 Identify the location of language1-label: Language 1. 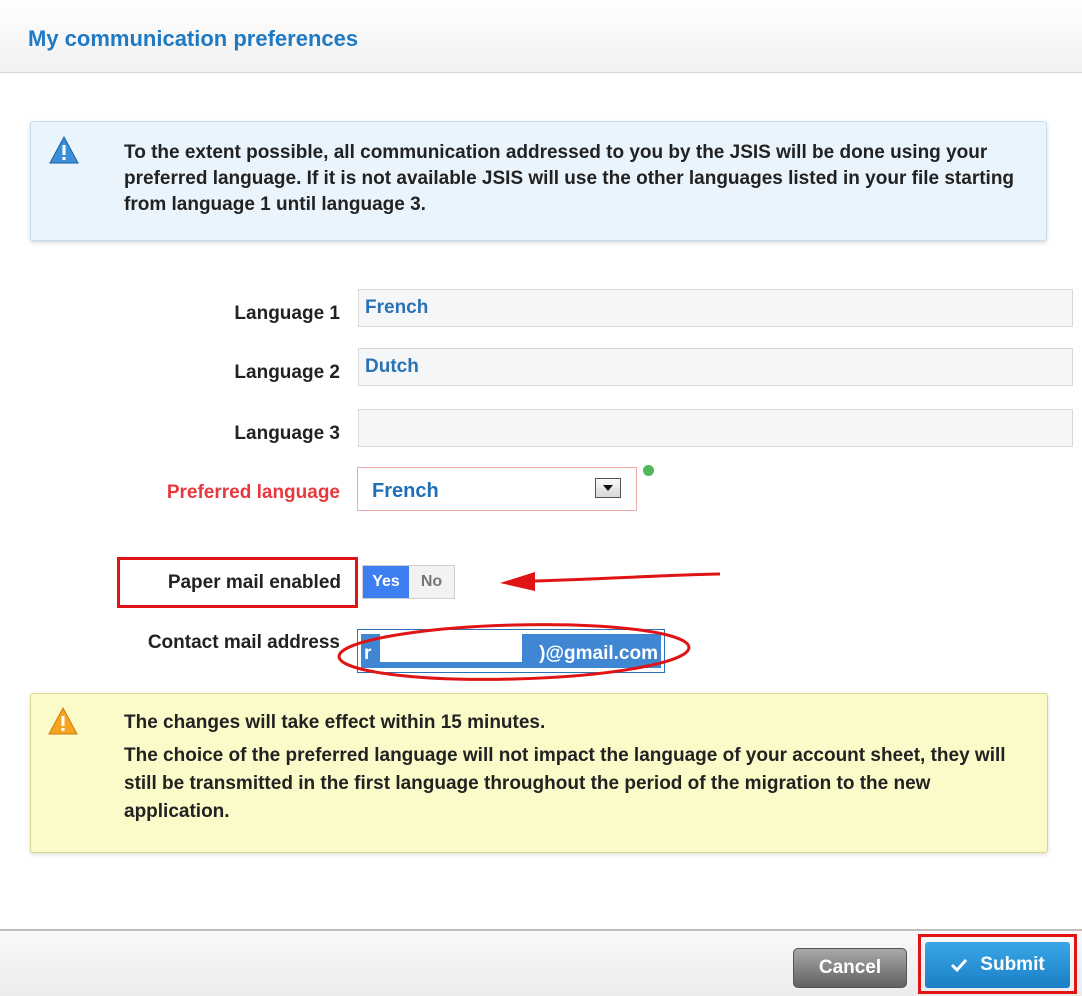
(287, 313).